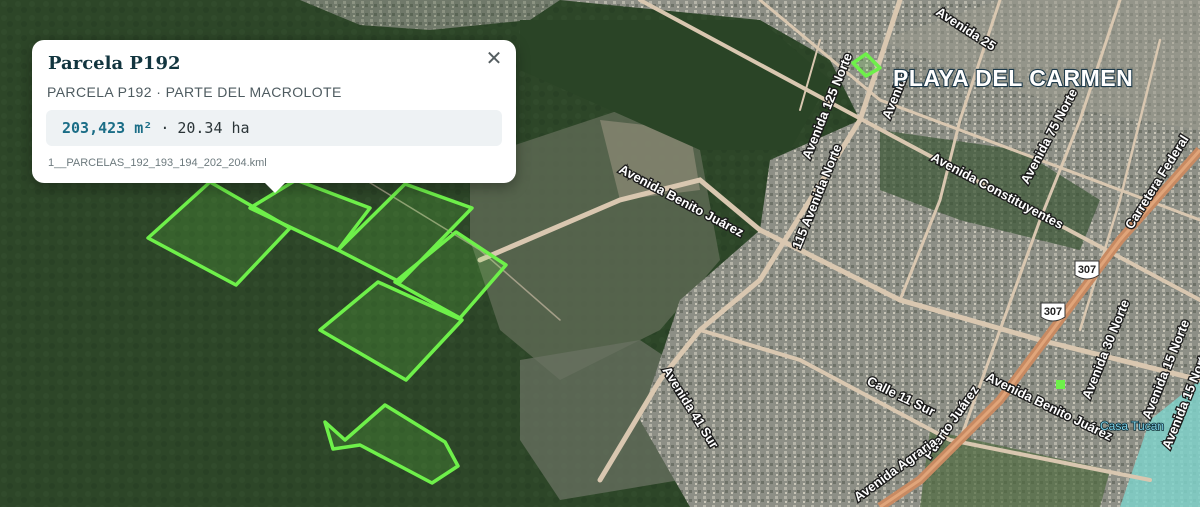  What do you see at coordinates (194, 92) in the screenshot?
I see `popup-subtitle: PARCELA P192 · PARTE DEL MACROLOTE` at bounding box center [194, 92].